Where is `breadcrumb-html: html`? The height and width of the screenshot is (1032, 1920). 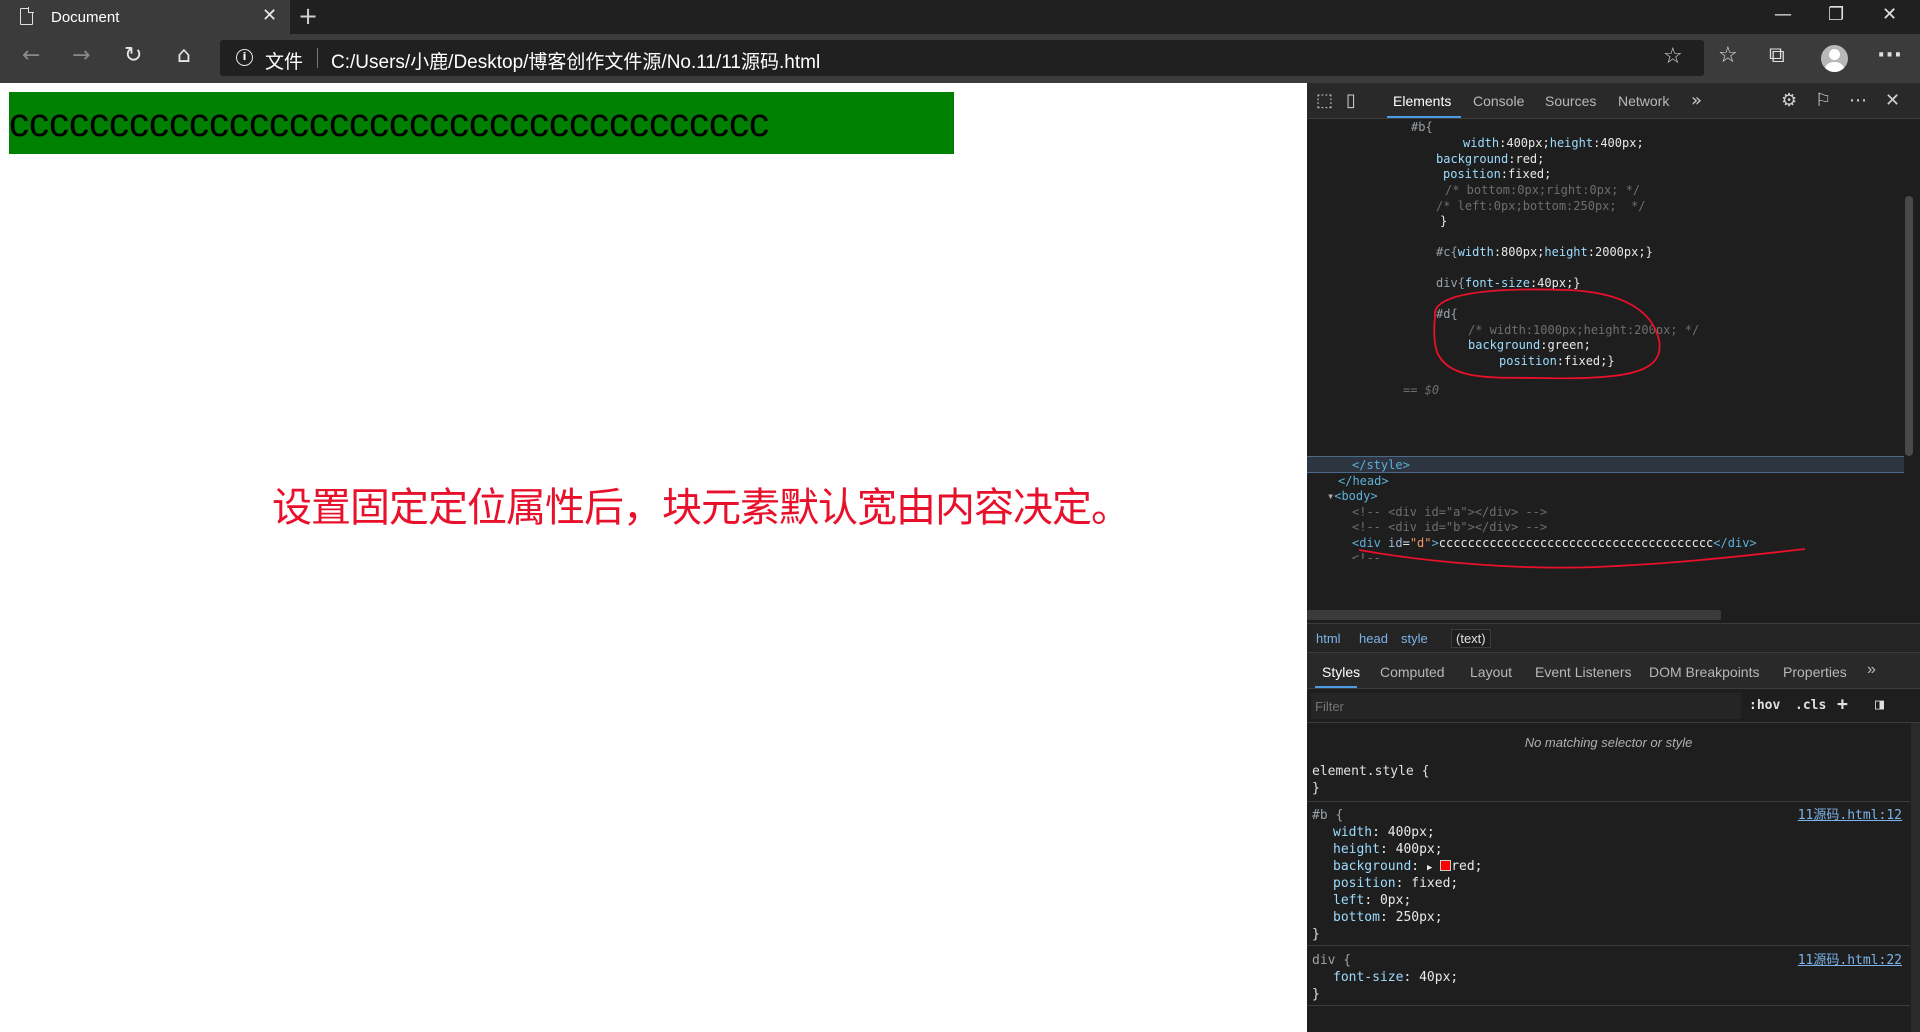
breadcrumb-html: html is located at coordinates (1328, 638).